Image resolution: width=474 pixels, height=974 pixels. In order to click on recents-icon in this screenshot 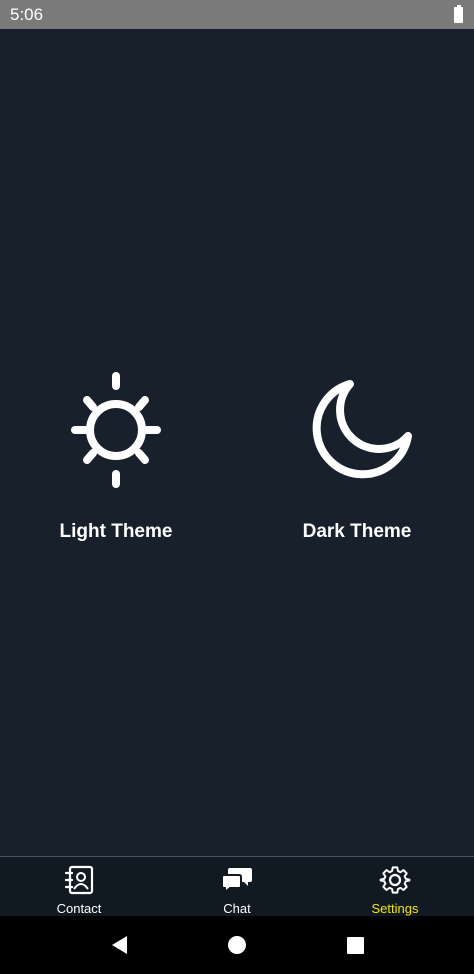, I will do `click(355, 945)`.